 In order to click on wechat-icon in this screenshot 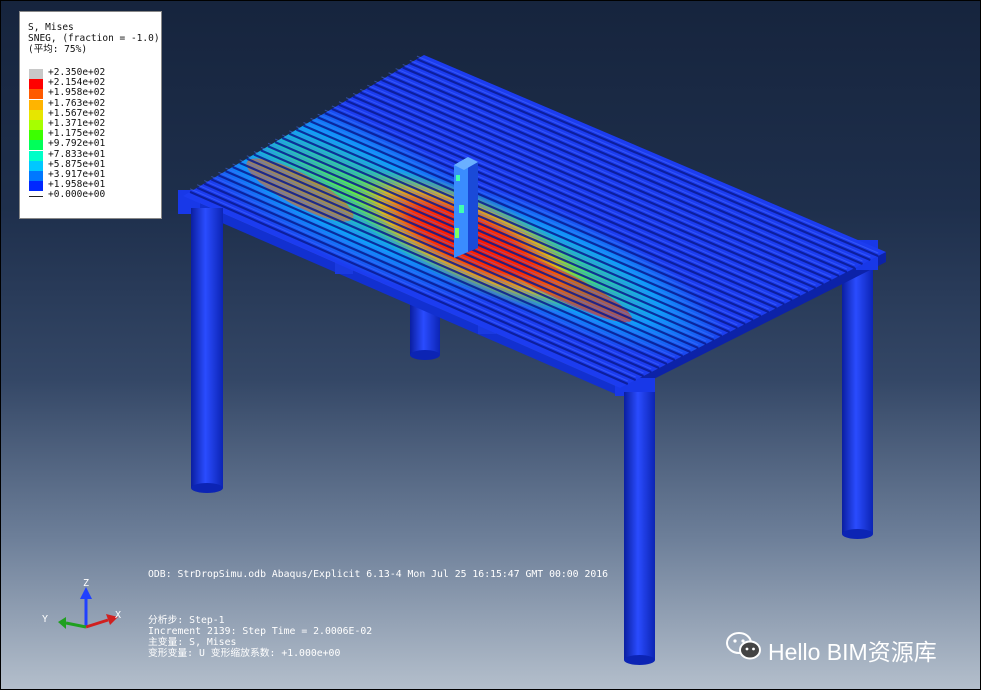, I will do `click(743, 646)`.